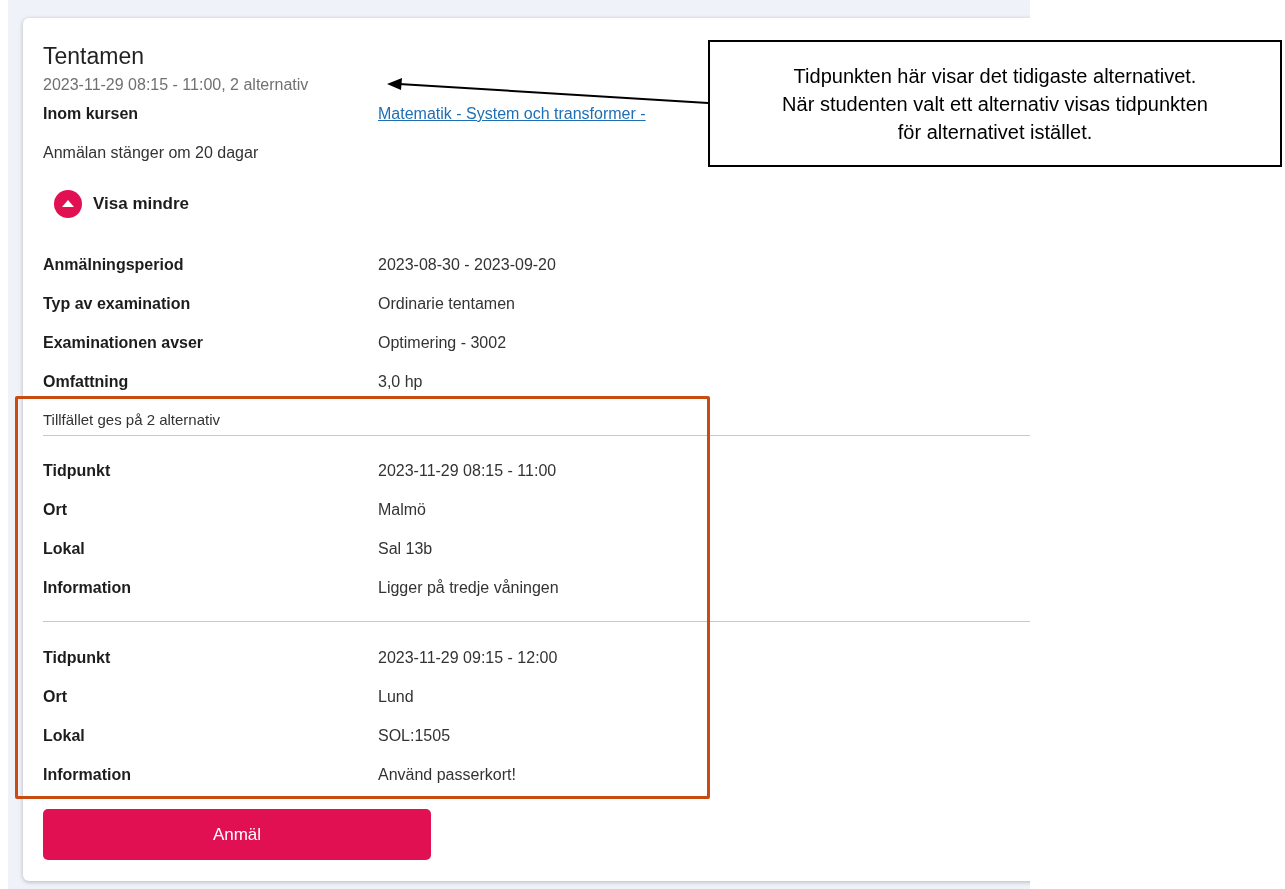  I want to click on card-title: Tentamen, so click(93, 56).